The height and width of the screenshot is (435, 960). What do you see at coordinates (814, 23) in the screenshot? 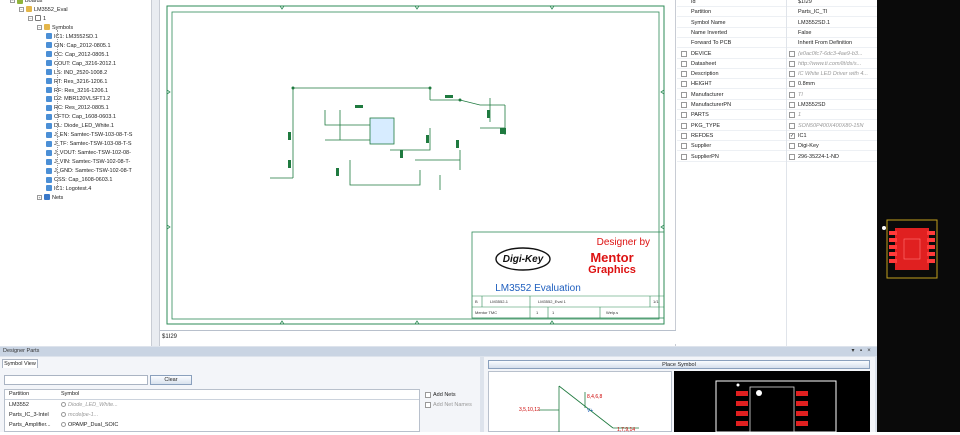
I see `property-value: LM3552SD.1` at bounding box center [814, 23].